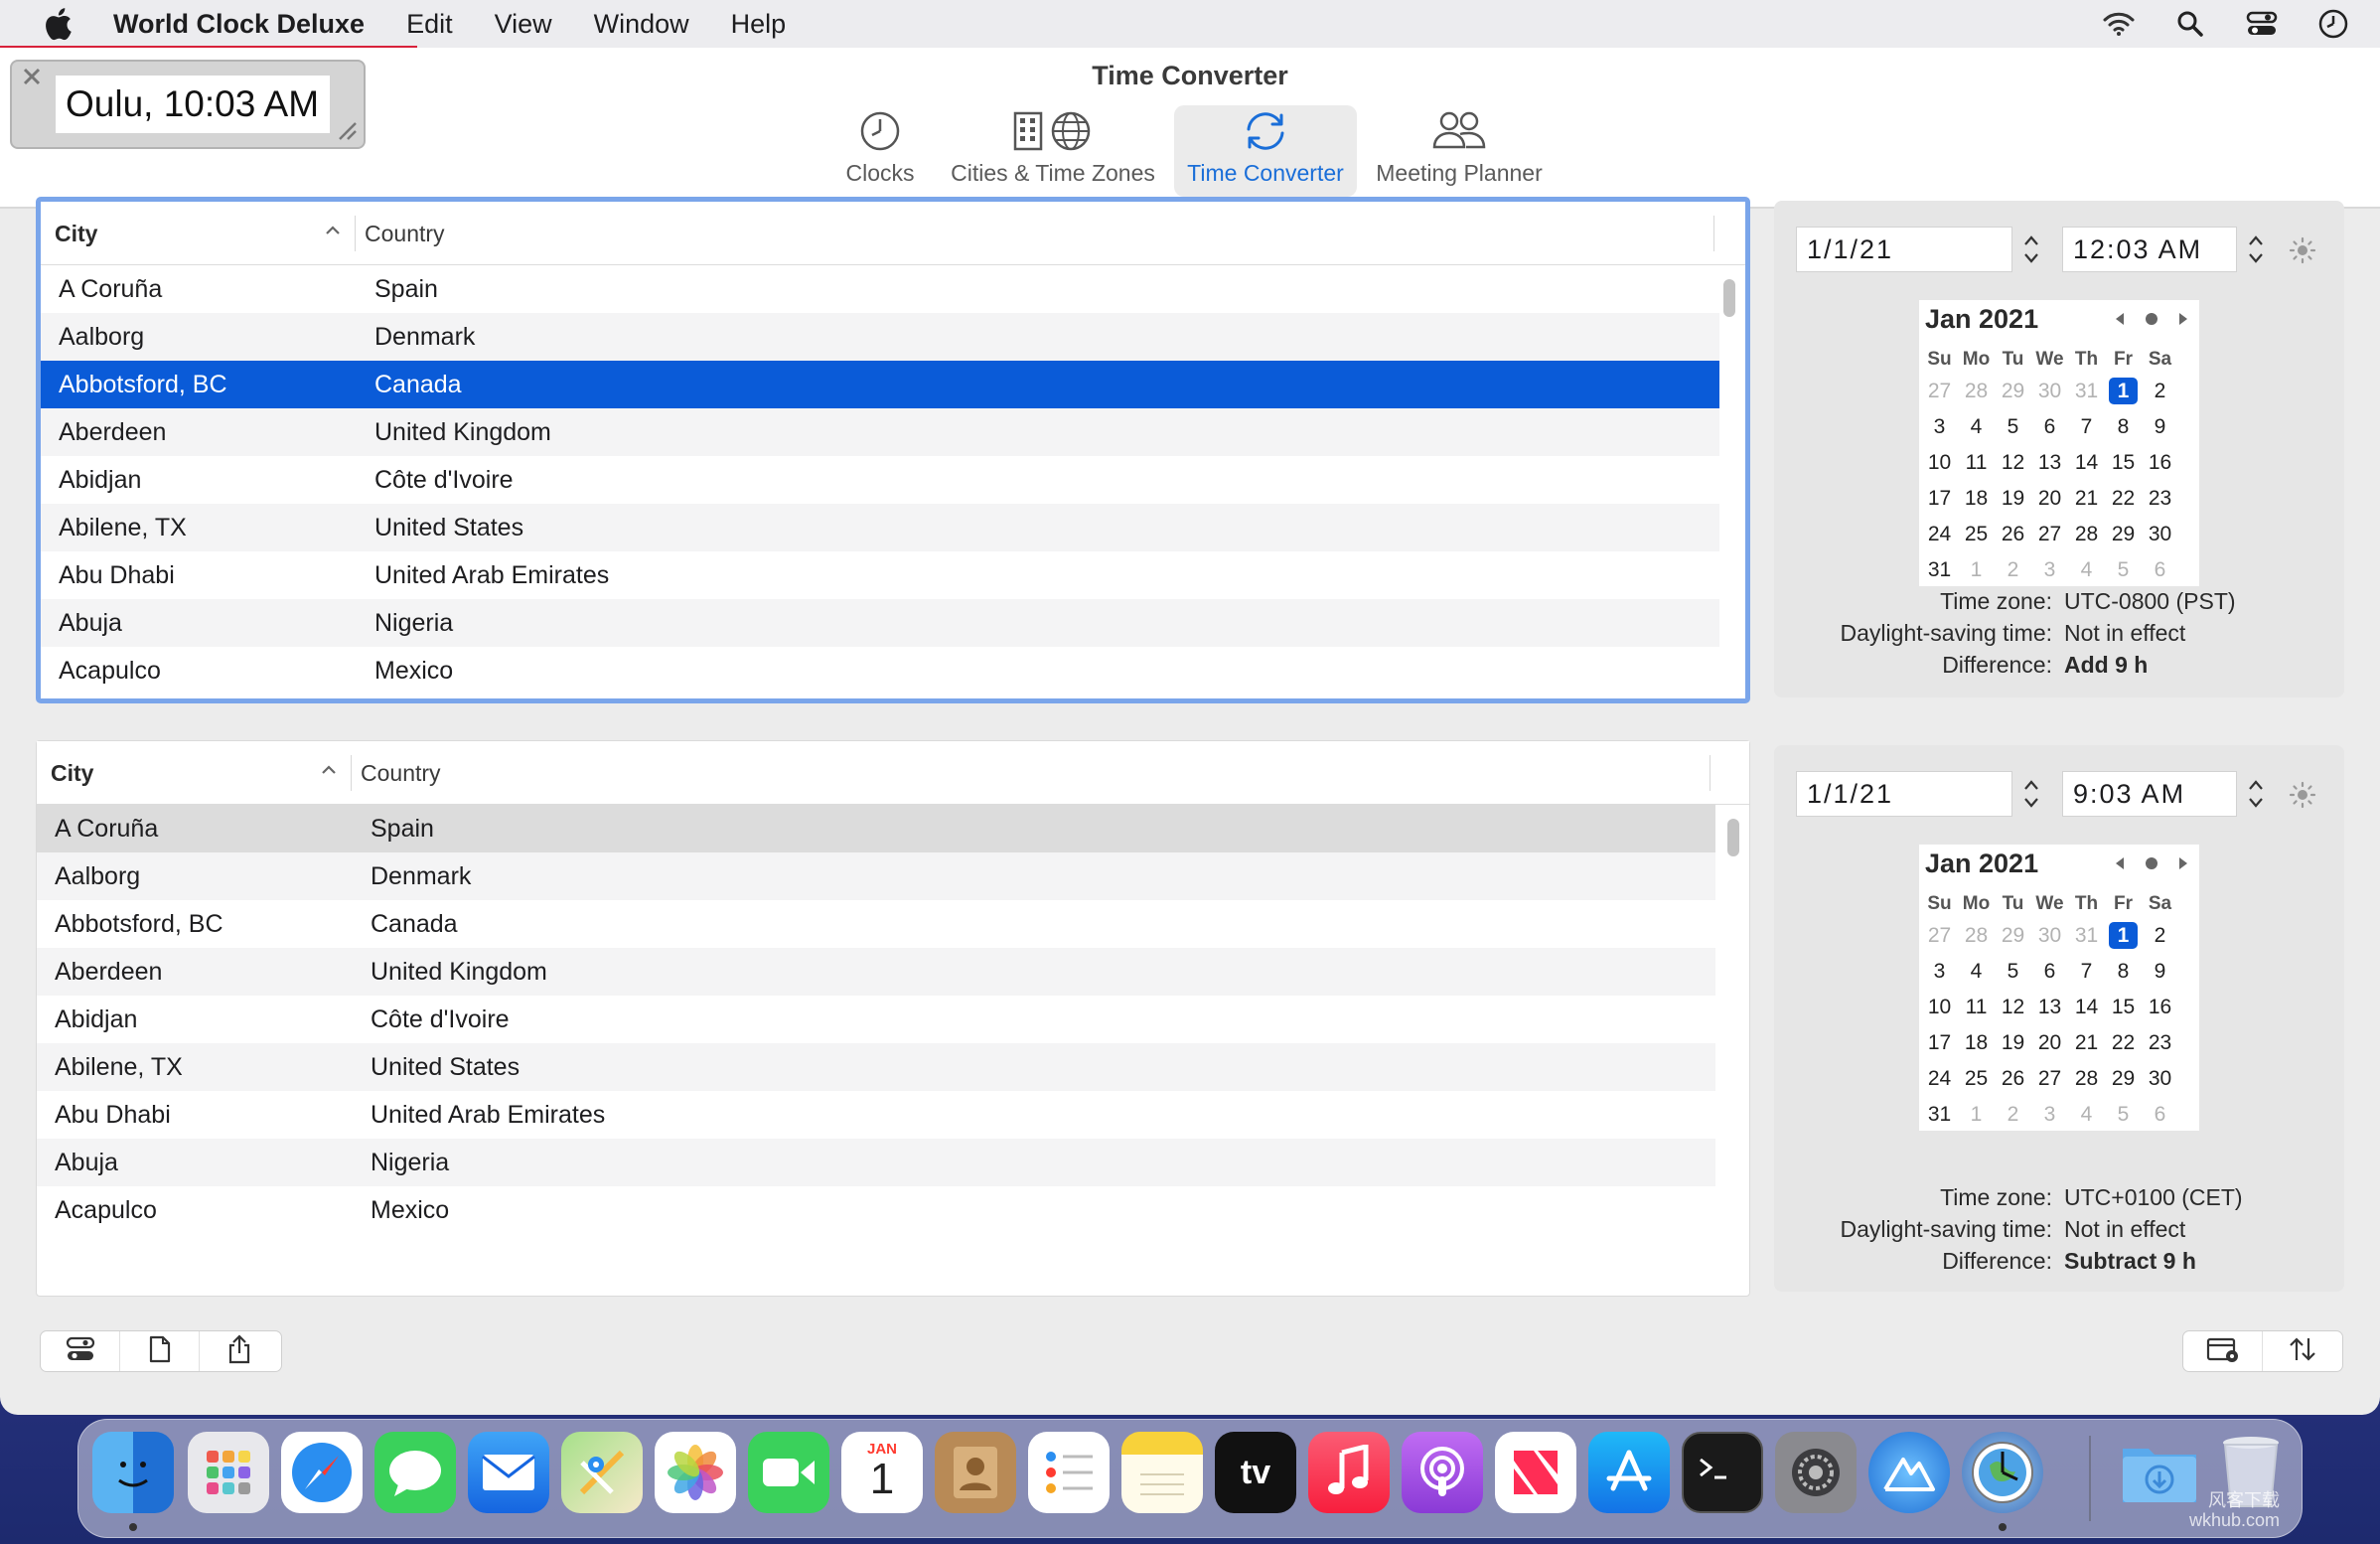  What do you see at coordinates (876, 1210) in the screenshot?
I see `table-row: Acapulco Mexico` at bounding box center [876, 1210].